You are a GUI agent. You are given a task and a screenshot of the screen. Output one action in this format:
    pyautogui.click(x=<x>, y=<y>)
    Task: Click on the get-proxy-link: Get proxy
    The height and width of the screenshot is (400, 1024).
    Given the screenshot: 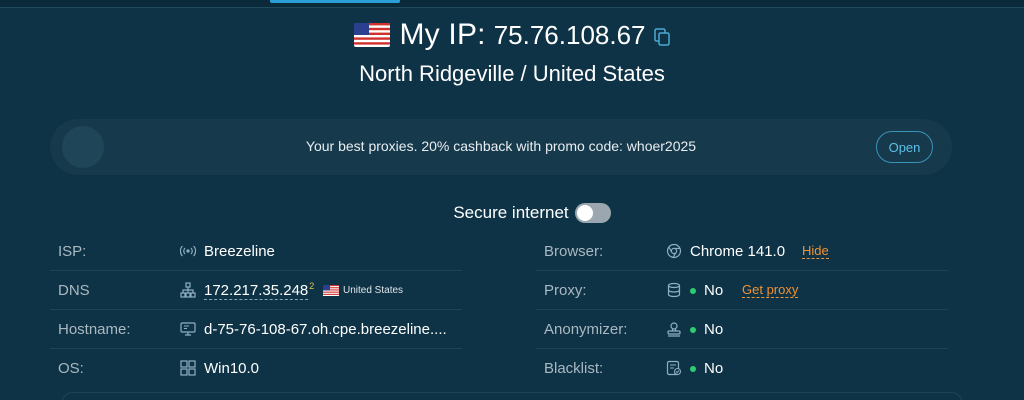 What is the action you would take?
    pyautogui.click(x=770, y=290)
    